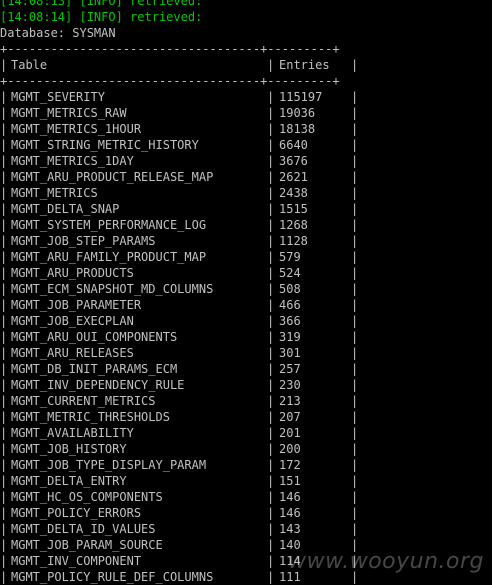 Image resolution: width=492 pixels, height=585 pixels. Describe the element at coordinates (293, 209) in the screenshot. I see `entries-cell: 1515` at that location.